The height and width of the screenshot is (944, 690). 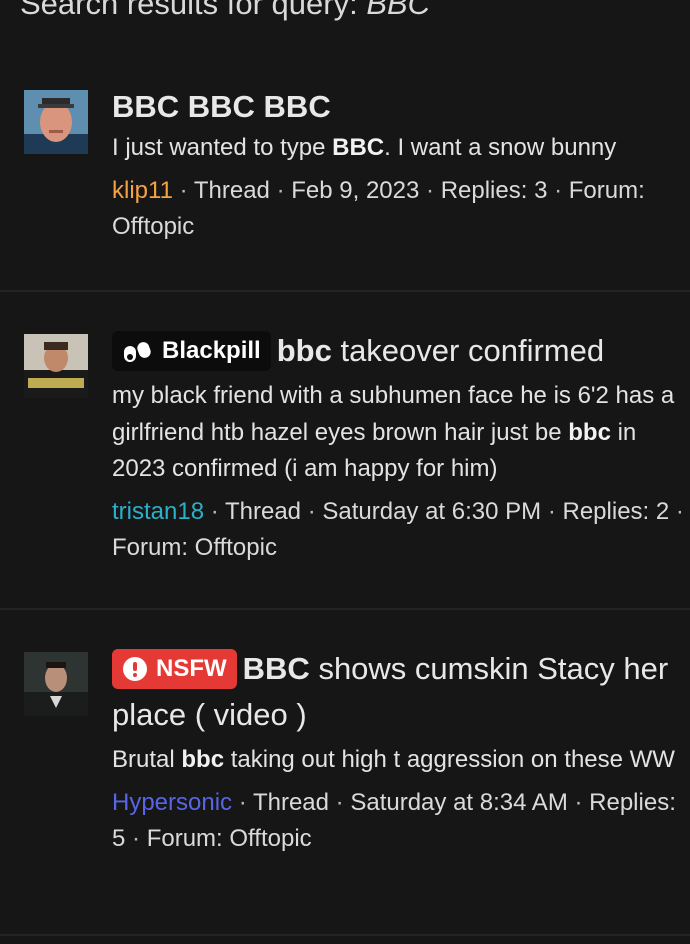 What do you see at coordinates (172, 802) in the screenshot?
I see `author-link: Hypersonic` at bounding box center [172, 802].